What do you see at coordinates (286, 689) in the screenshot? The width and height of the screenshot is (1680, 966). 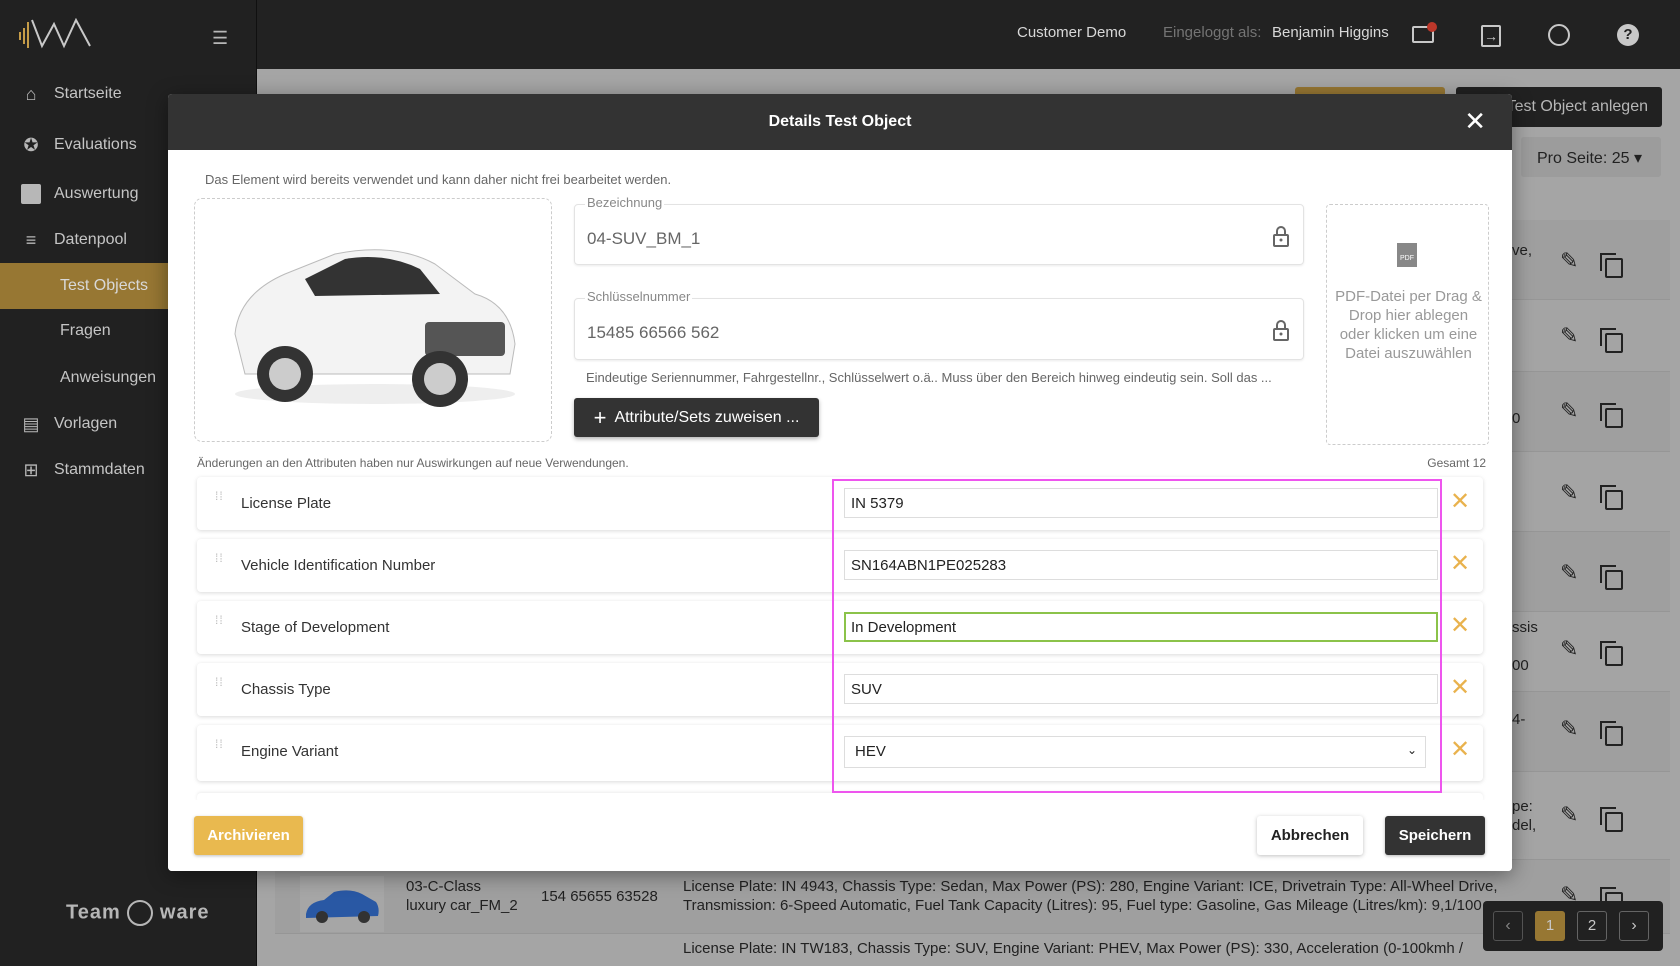 I see `attribute-name: Chassis Type` at bounding box center [286, 689].